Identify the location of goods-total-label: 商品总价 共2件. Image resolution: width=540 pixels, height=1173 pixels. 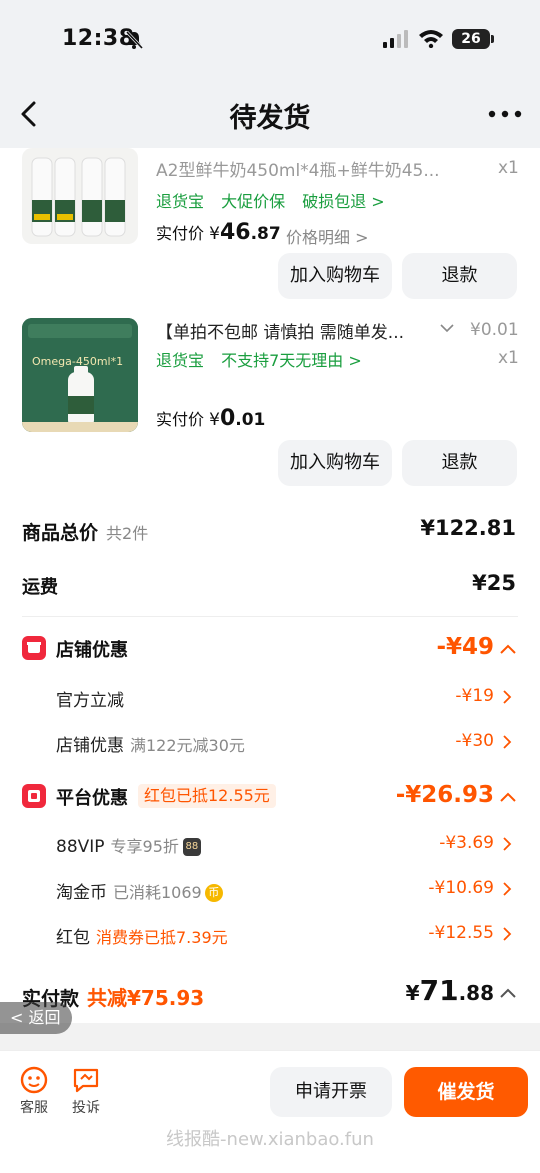
(85, 531).